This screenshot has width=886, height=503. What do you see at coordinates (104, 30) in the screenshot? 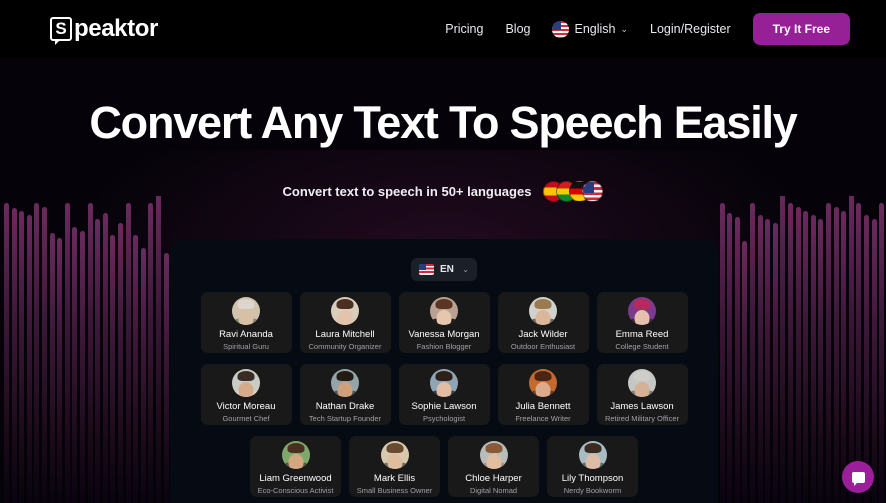
I see `site-logo: S peaktor` at bounding box center [104, 30].